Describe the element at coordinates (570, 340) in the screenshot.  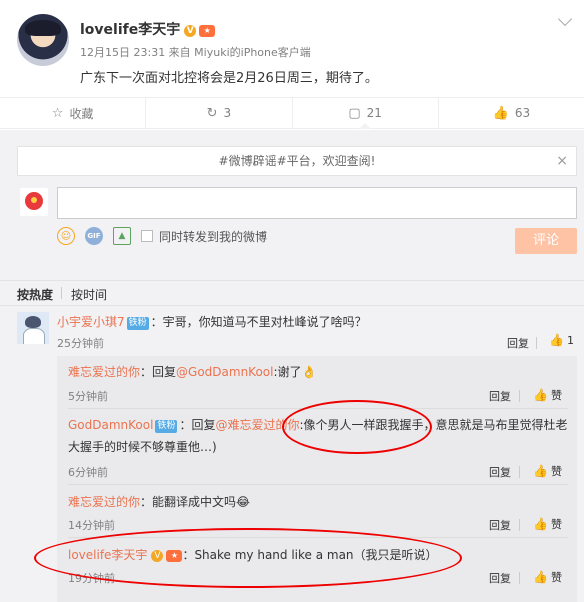
I see `main-like-count: 1` at that location.